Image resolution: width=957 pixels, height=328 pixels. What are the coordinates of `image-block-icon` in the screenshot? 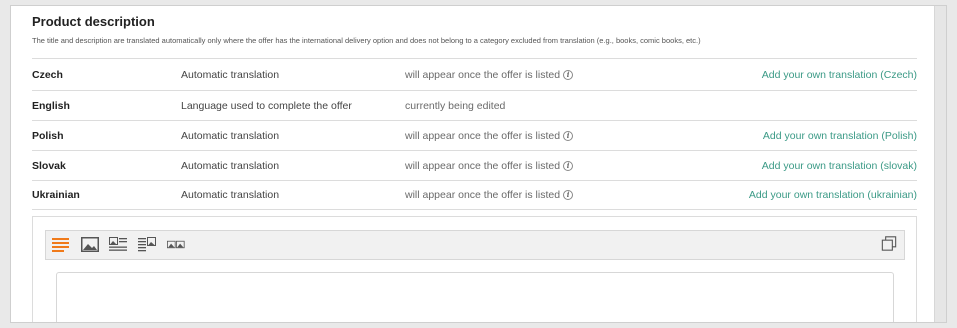 It's located at (90, 244).